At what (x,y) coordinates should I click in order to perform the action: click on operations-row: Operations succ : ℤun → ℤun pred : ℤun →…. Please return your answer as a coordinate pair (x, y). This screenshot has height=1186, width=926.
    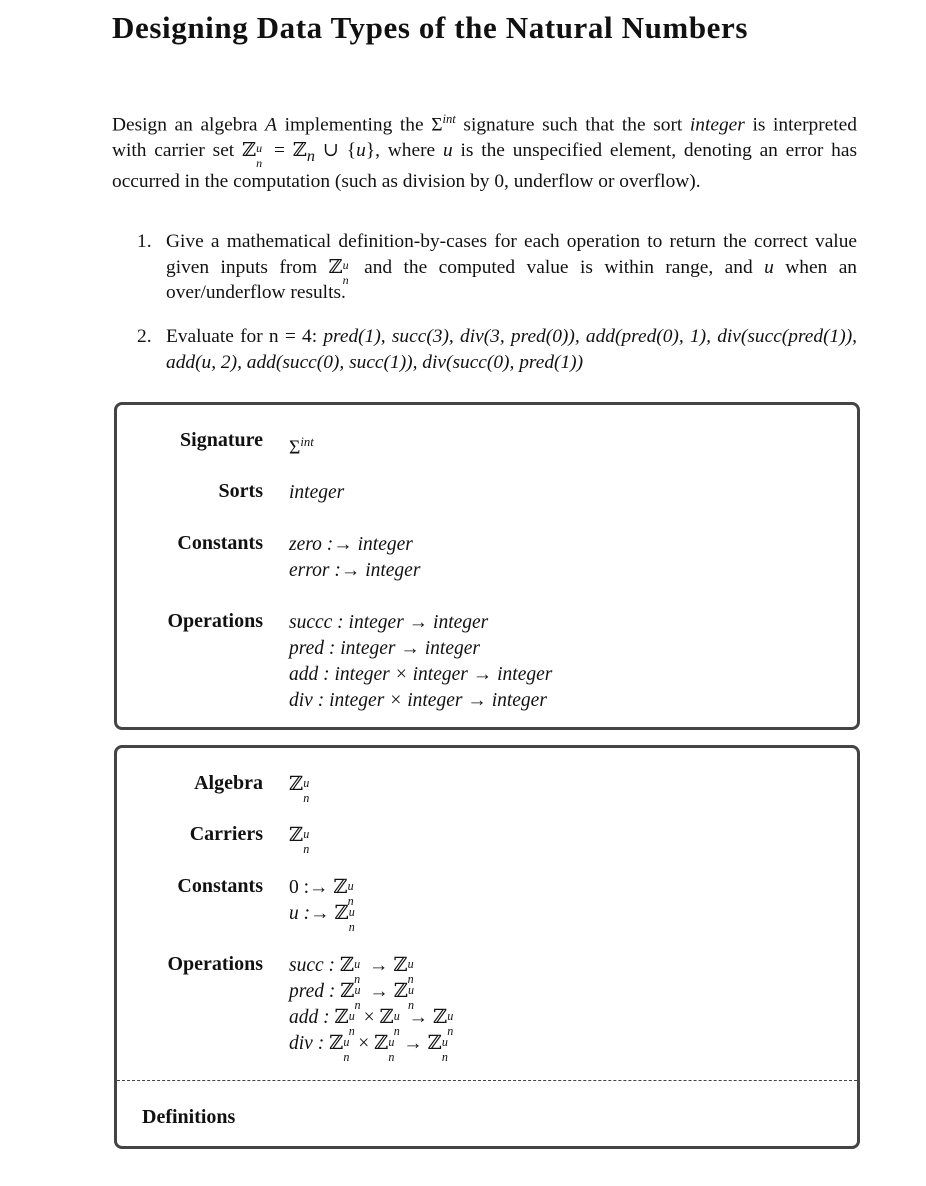
    Looking at the image, I should click on (310, 1008).